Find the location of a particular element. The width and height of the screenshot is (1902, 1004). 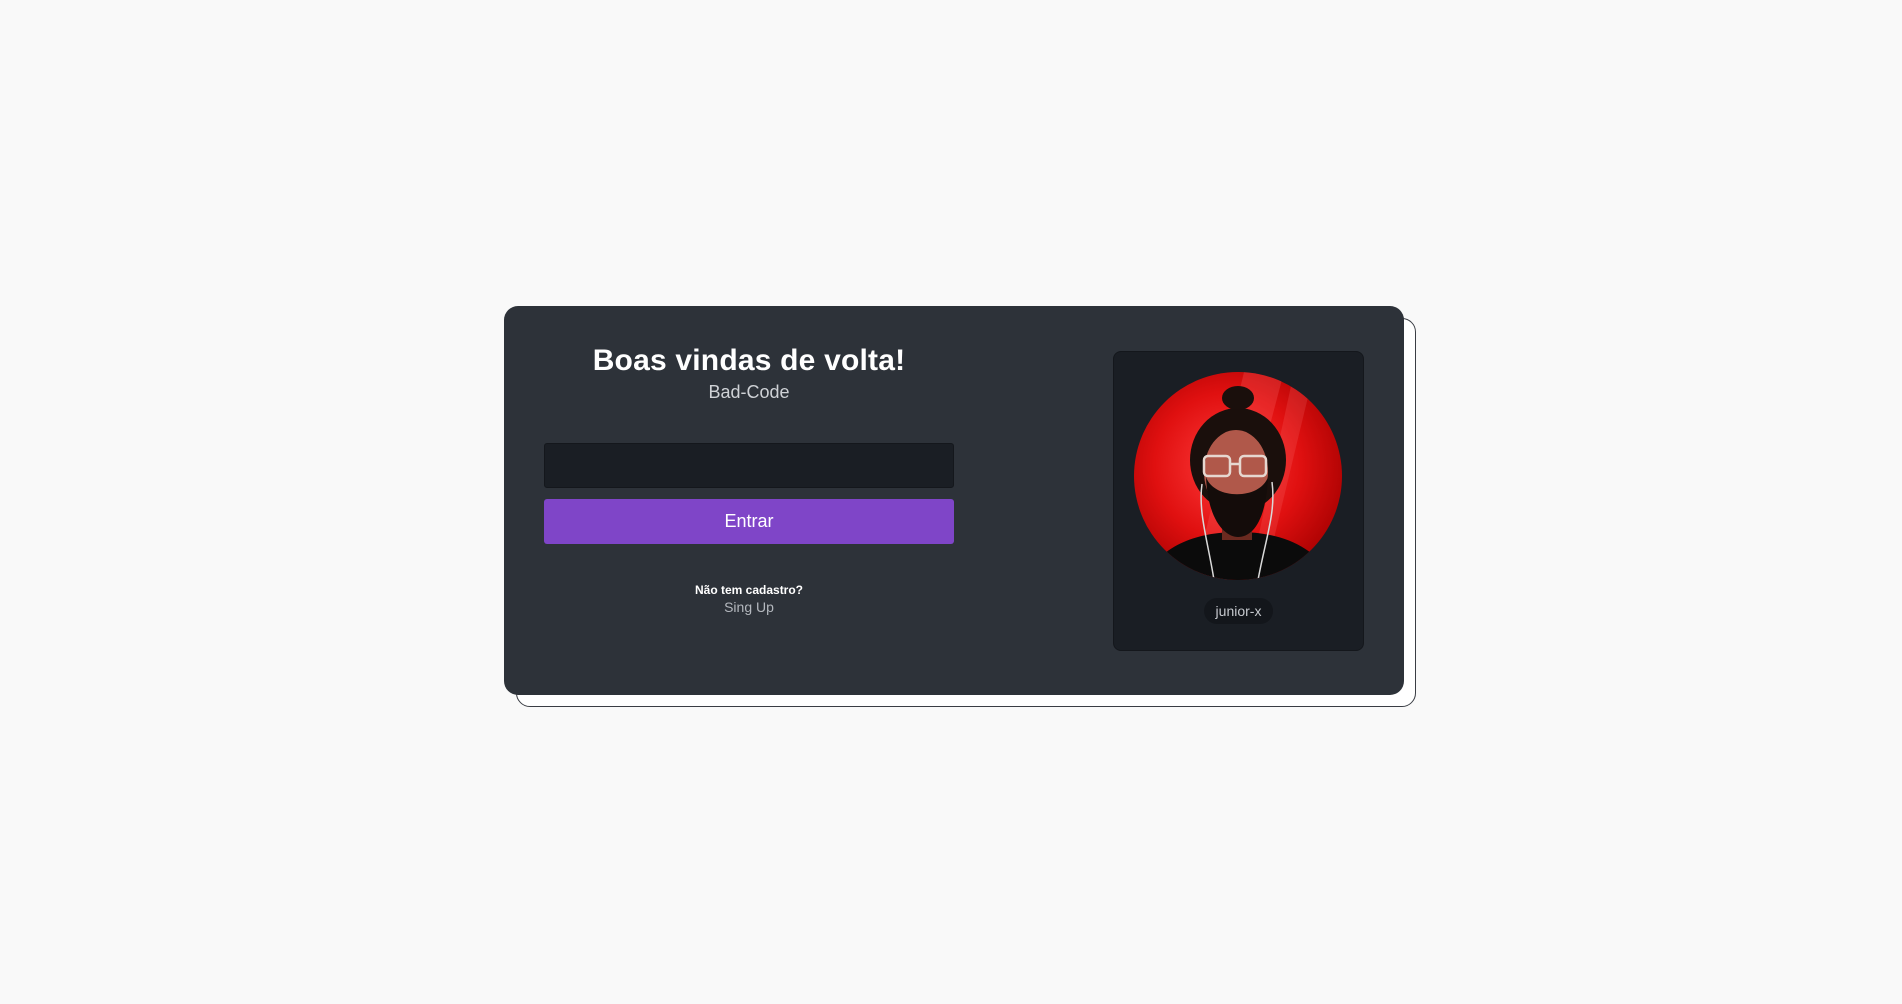

username-input is located at coordinates (749, 465).